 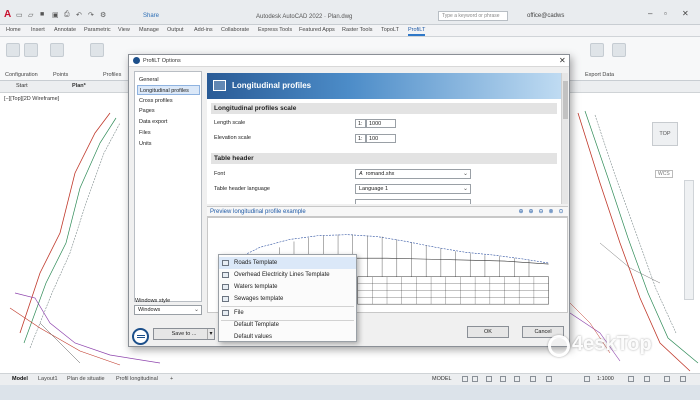 I want to click on tab-output: Output, so click(x=175, y=30).